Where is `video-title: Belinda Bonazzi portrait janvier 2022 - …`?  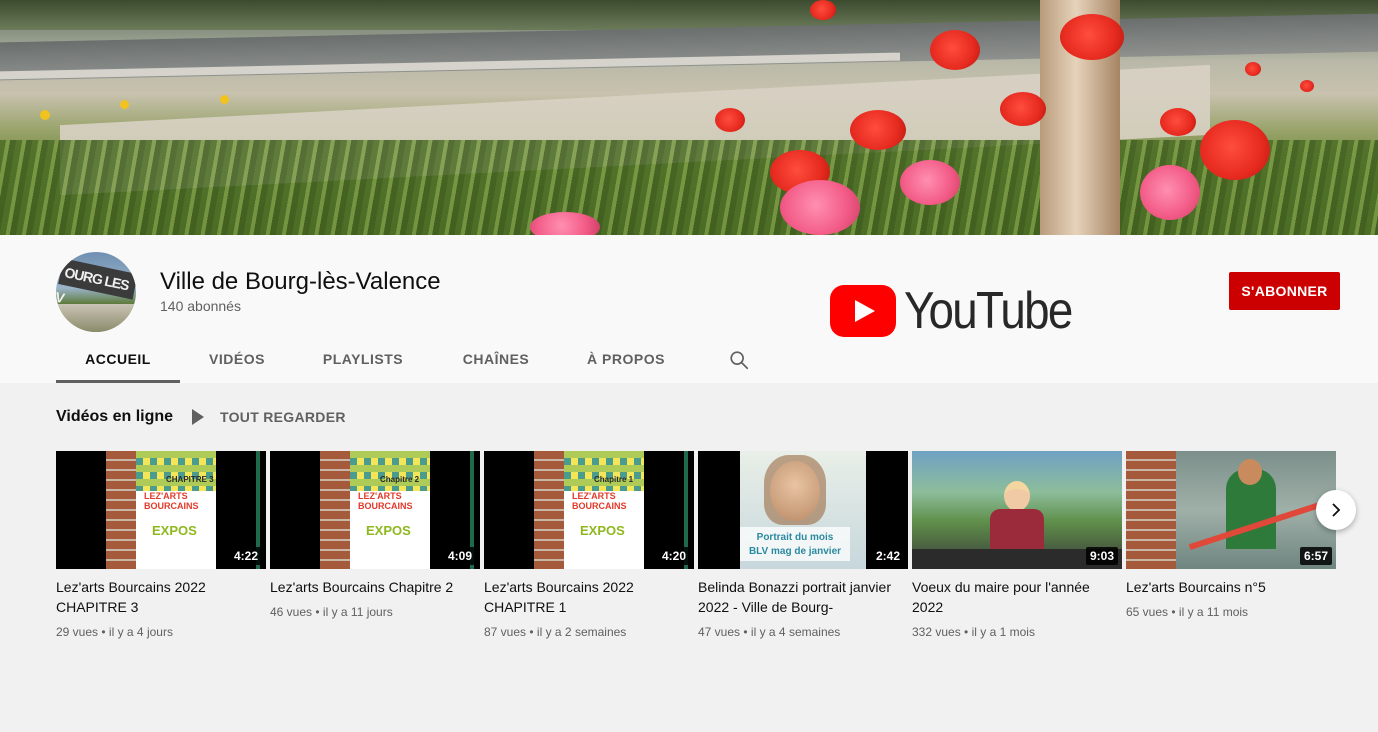 video-title: Belinda Bonazzi portrait janvier 2022 - … is located at coordinates (803, 597).